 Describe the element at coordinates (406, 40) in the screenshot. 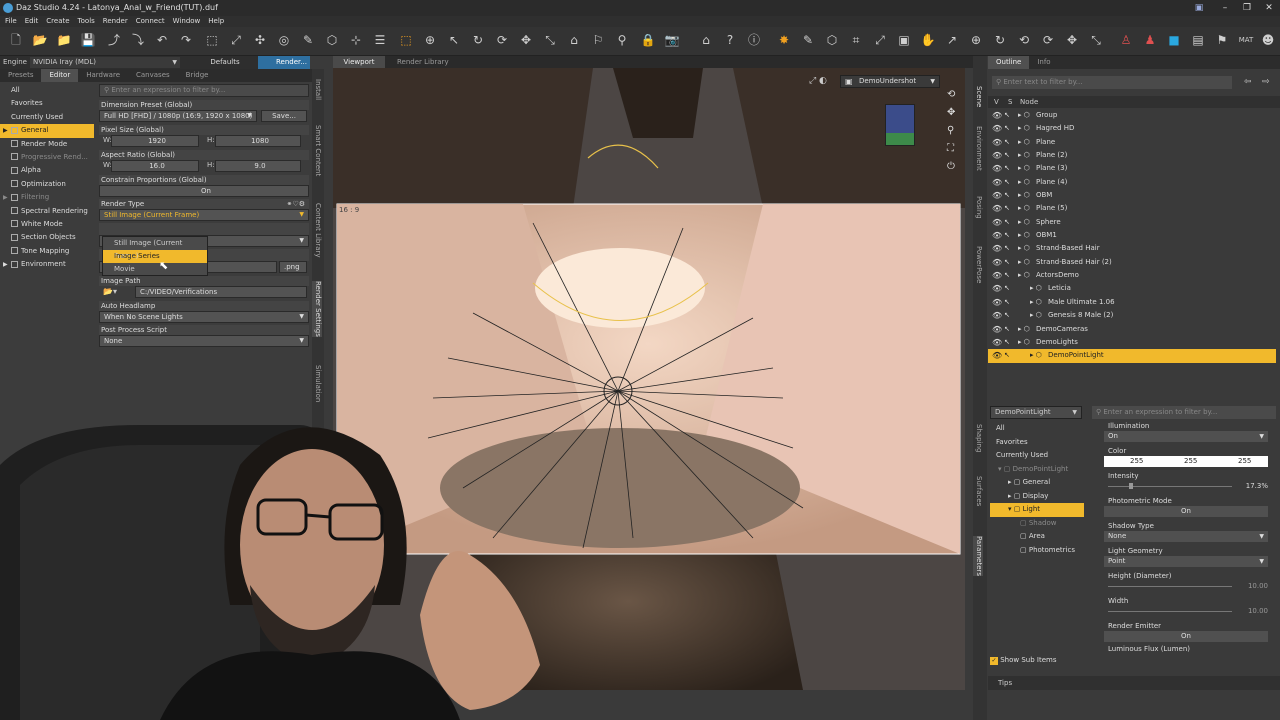

I see `active-pose-icon: ⬚` at that location.